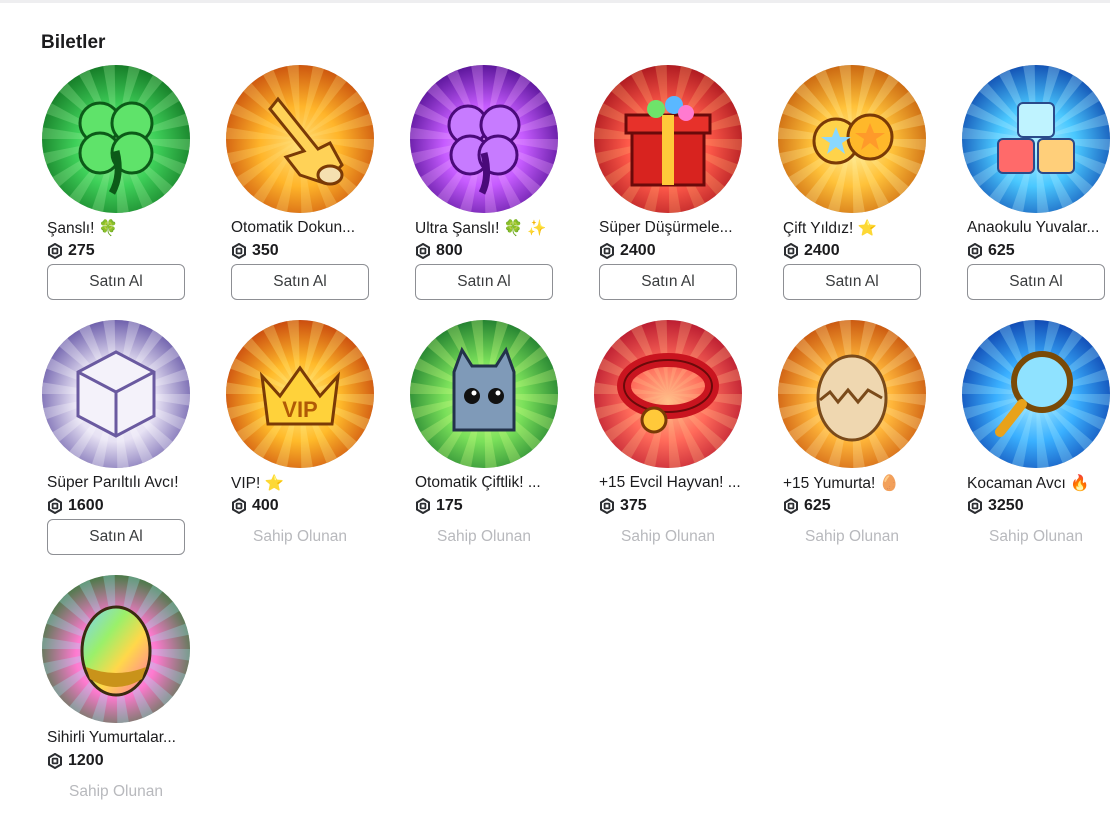 Image resolution: width=1110 pixels, height=823 pixels. What do you see at coordinates (830, 228) in the screenshot?
I see `pass-name: Çift Yıldız! ⭐` at bounding box center [830, 228].